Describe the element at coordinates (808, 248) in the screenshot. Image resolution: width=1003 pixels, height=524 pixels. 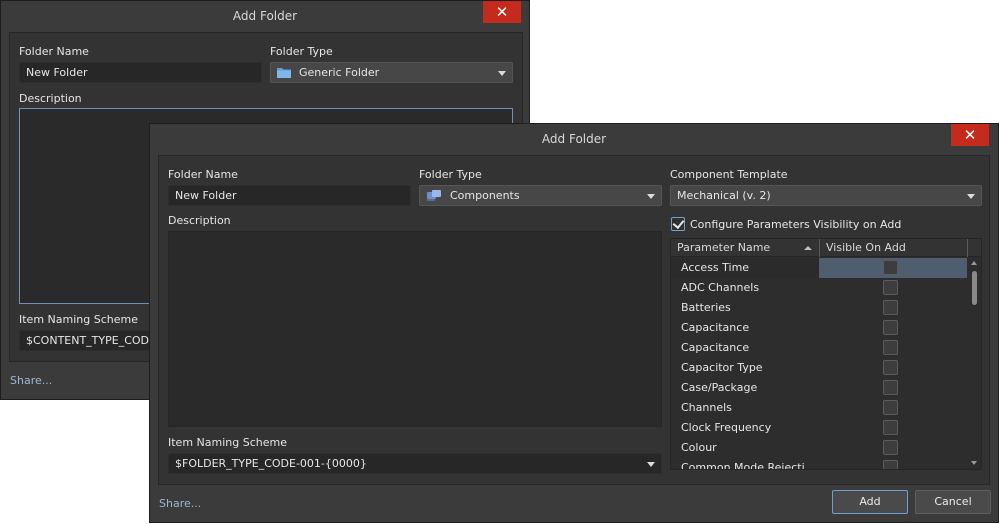
I see `sort-ascending-icon` at that location.